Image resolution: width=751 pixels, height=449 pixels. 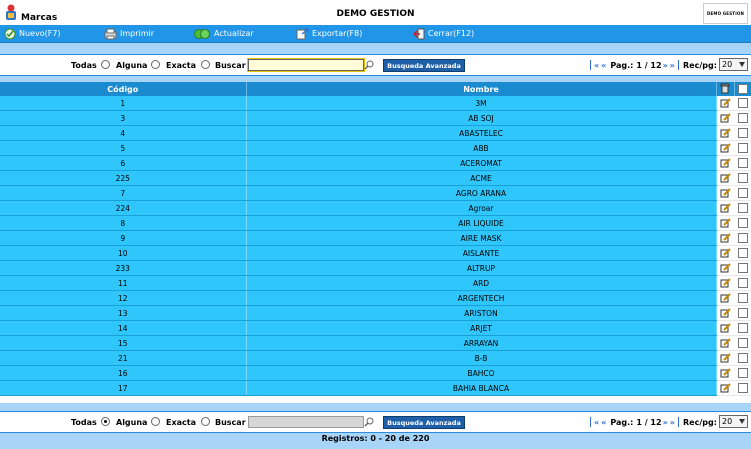 What do you see at coordinates (123, 223) in the screenshot?
I see `cell-code: 8` at bounding box center [123, 223].